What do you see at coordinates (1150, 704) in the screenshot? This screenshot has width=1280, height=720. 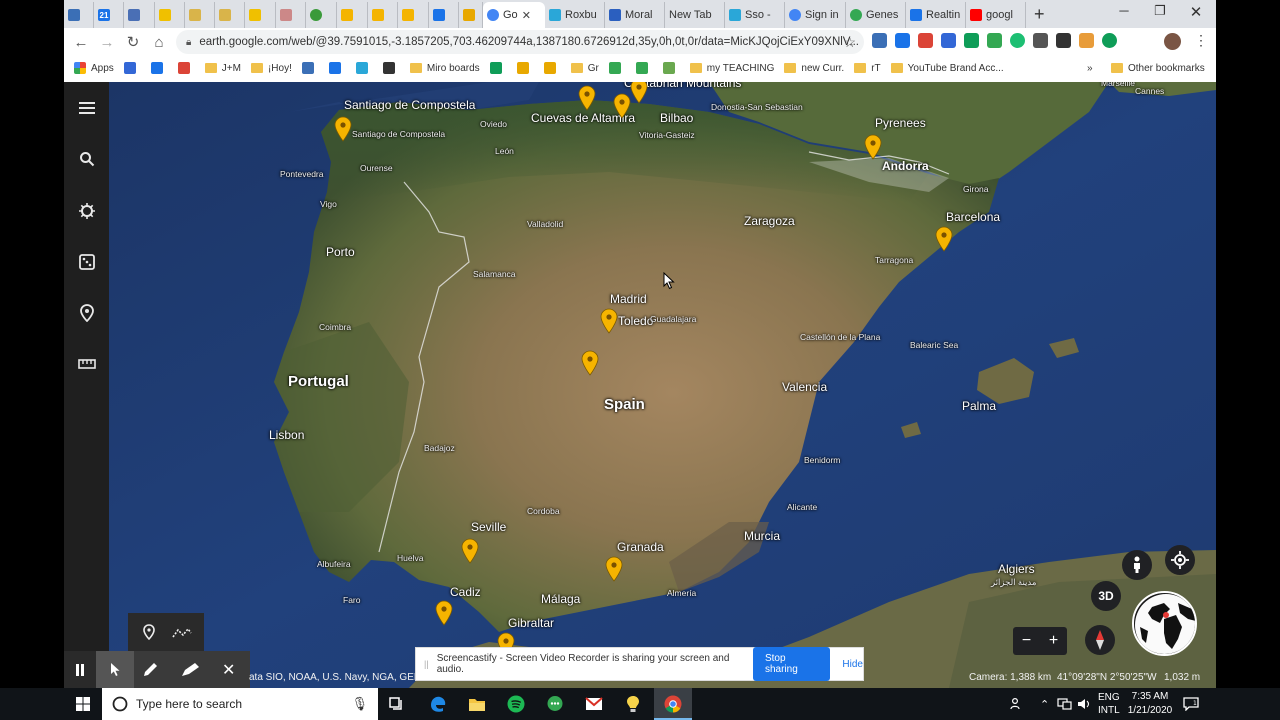 I see `clock: 7:35 AM 1/21/2020` at bounding box center [1150, 704].